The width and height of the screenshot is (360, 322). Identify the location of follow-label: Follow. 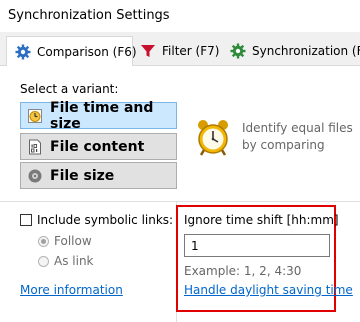
(73, 241).